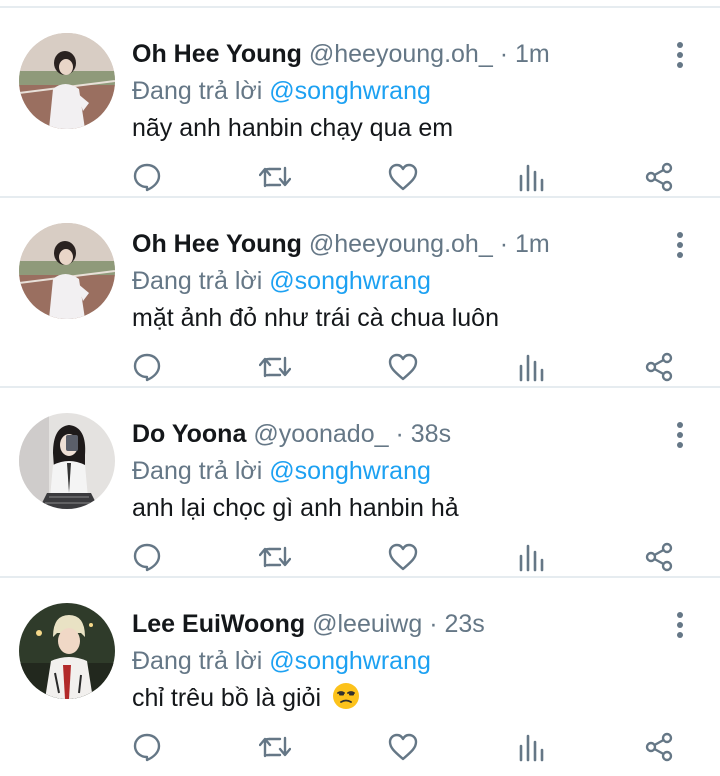  What do you see at coordinates (346, 700) in the screenshot?
I see `unamused-face-emoji` at bounding box center [346, 700].